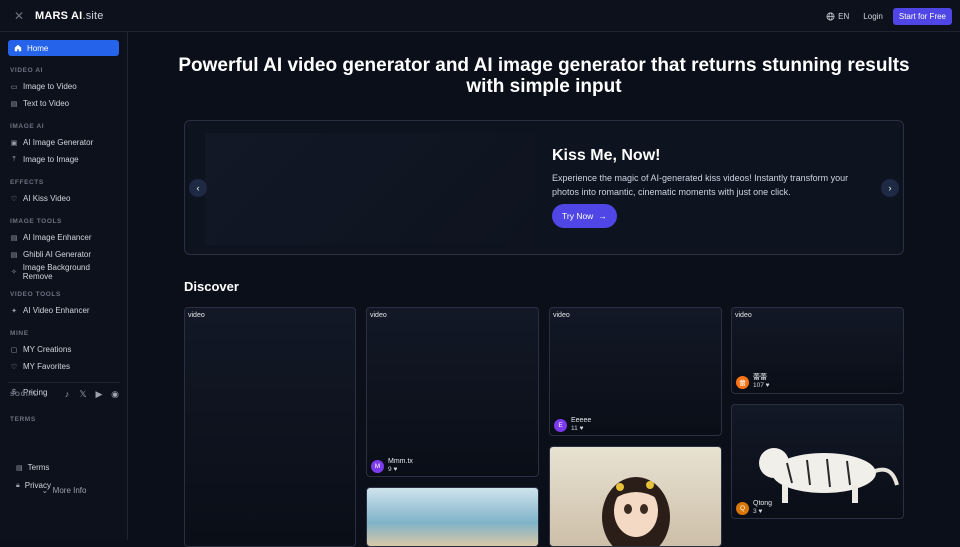 The image size is (960, 547). What do you see at coordinates (560, 425) in the screenshot?
I see `avatar: E` at bounding box center [560, 425].